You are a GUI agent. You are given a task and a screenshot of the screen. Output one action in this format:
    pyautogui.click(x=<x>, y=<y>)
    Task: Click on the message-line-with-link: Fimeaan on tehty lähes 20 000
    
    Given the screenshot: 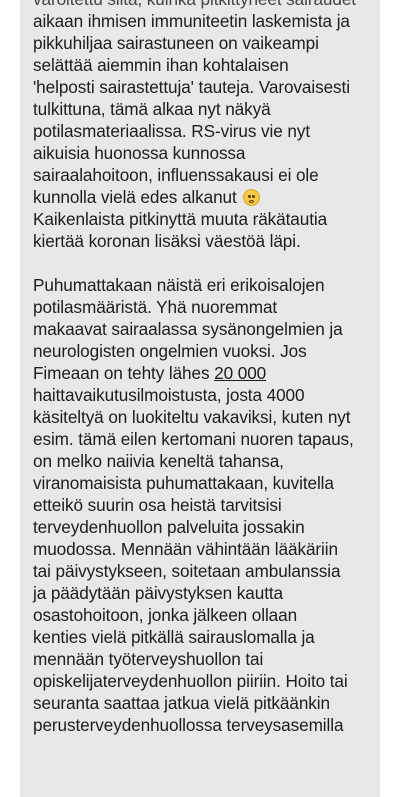 What is the action you would take?
    pyautogui.click(x=205, y=373)
    